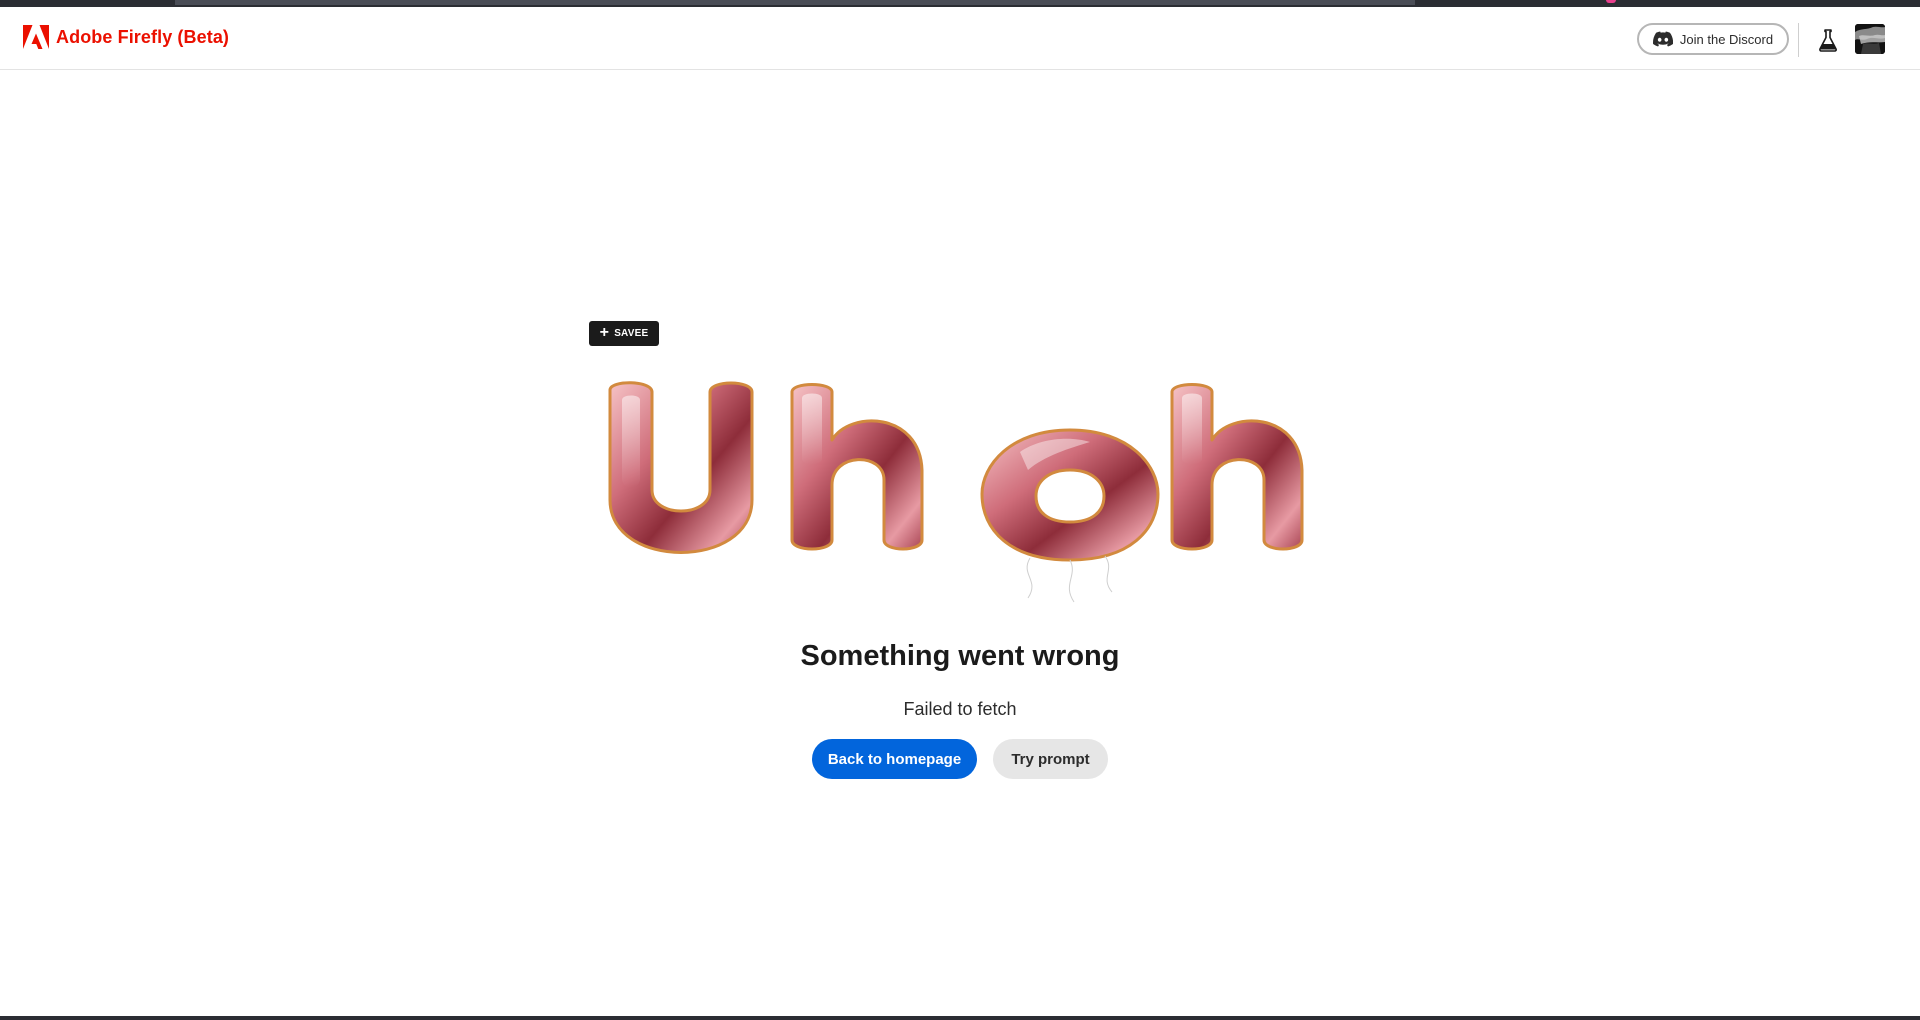 This screenshot has height=1020, width=1920. What do you see at coordinates (1662, 39) in the screenshot?
I see `discord-icon` at bounding box center [1662, 39].